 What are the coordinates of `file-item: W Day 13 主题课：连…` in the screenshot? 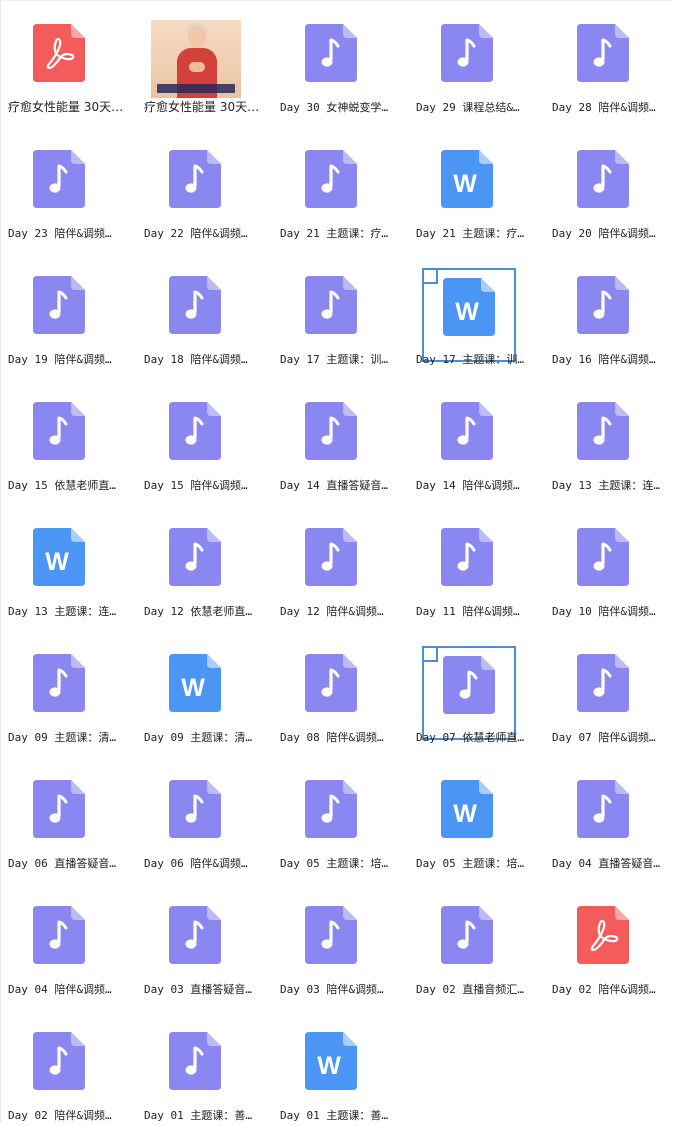 It's located at (64, 566).